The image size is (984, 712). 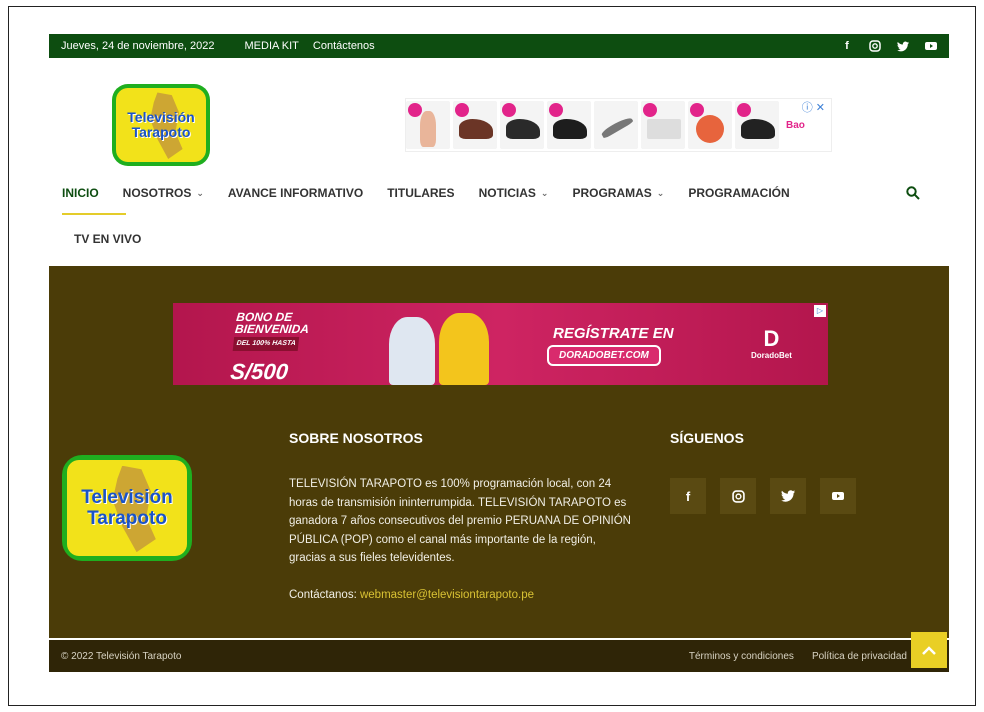 I want to click on ad-info-icon: ▷, so click(x=820, y=311).